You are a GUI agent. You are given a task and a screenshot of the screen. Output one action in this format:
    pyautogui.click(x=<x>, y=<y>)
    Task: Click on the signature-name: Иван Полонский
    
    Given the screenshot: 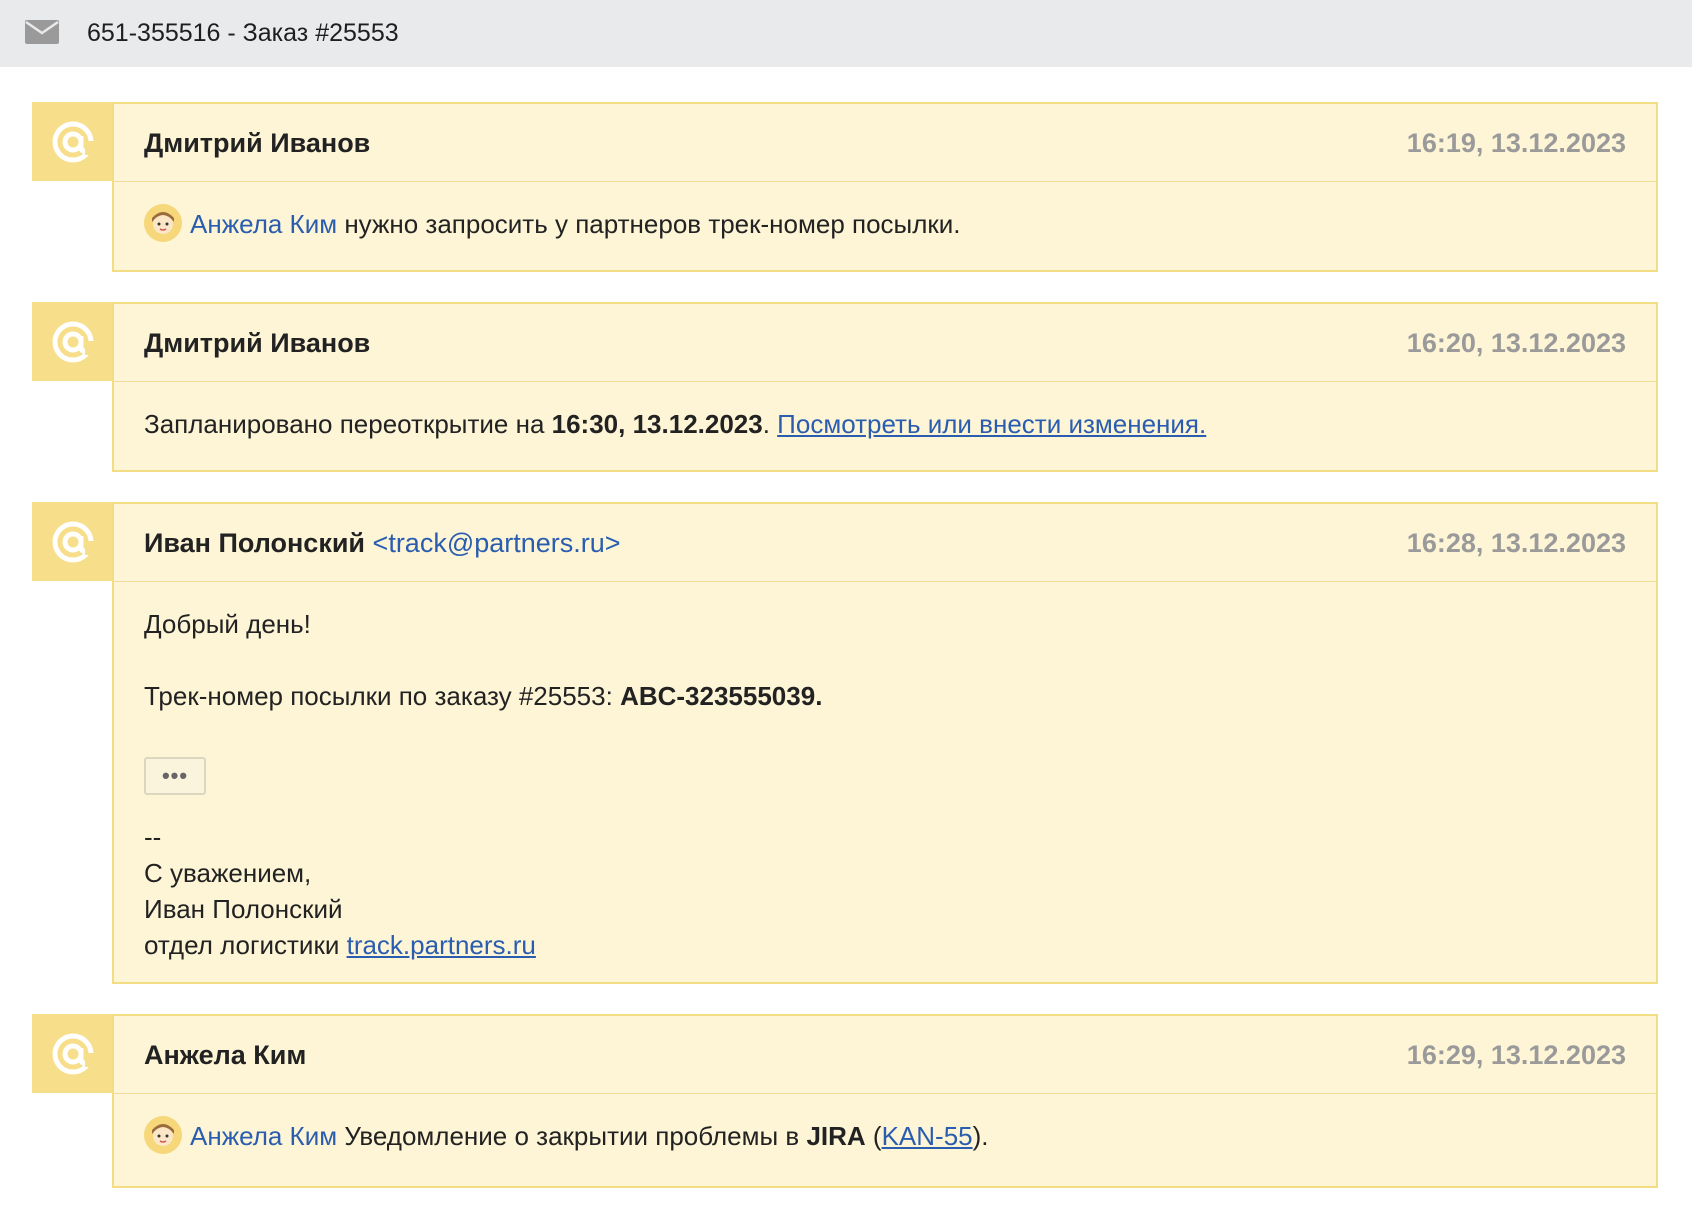 What is the action you would take?
    pyautogui.click(x=243, y=909)
    